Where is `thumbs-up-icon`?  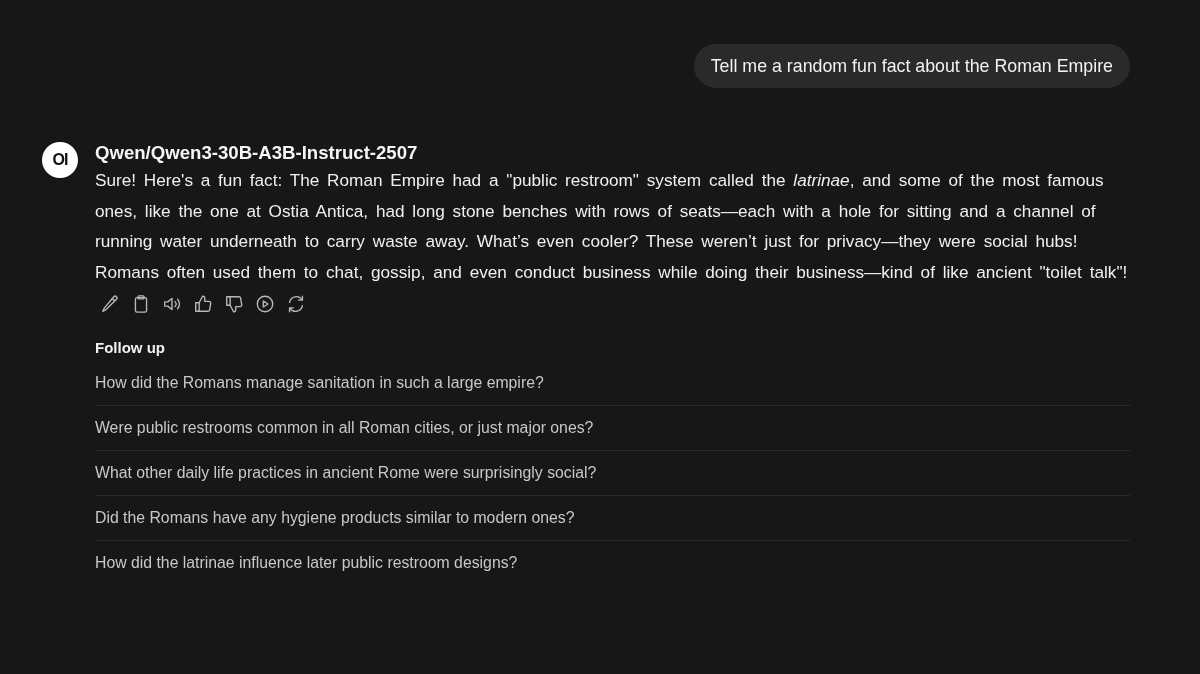
thumbs-up-icon is located at coordinates (203, 304).